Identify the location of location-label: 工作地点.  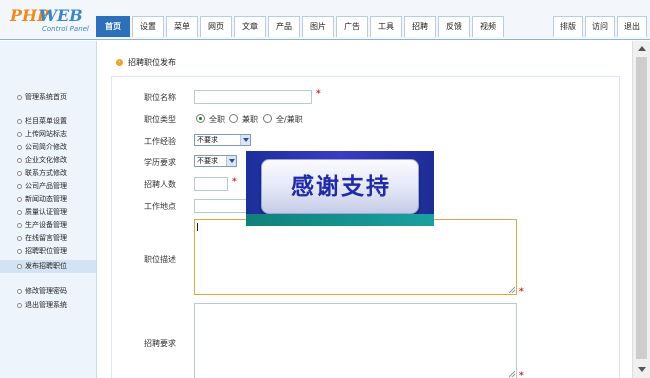
(160, 206).